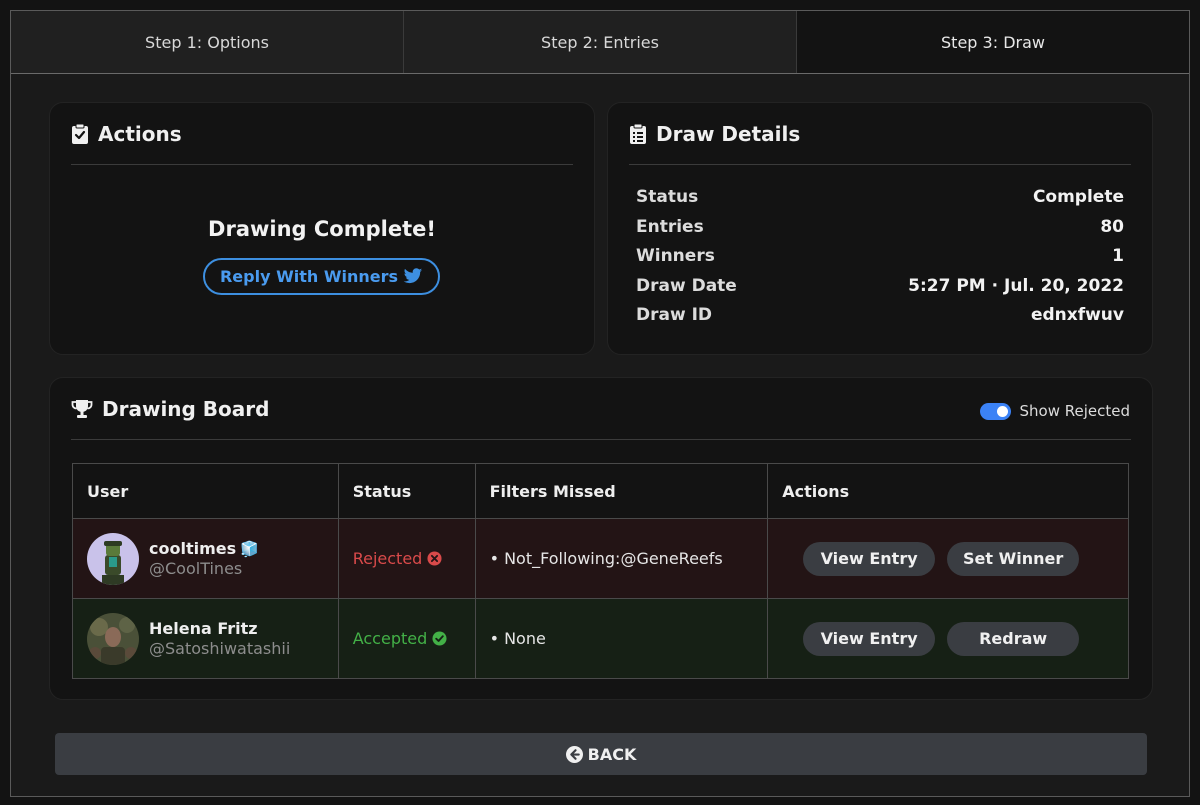  What do you see at coordinates (439, 638) in the screenshot?
I see `check-circle-icon` at bounding box center [439, 638].